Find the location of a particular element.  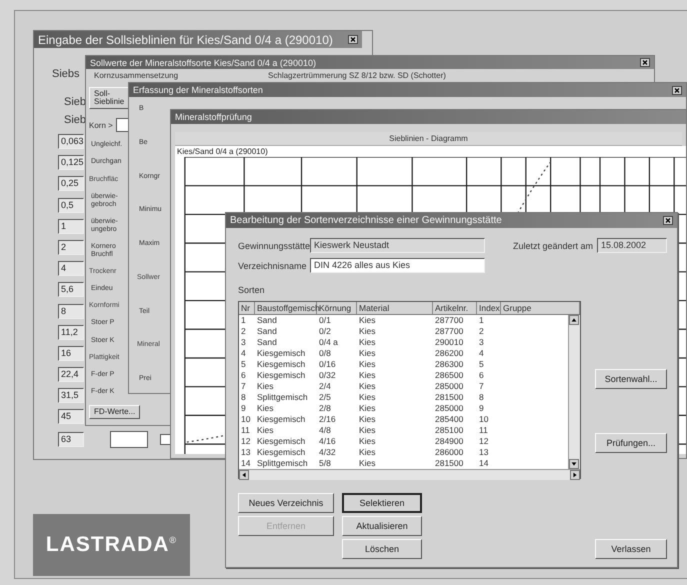

scroll-down-icon is located at coordinates (574, 464).